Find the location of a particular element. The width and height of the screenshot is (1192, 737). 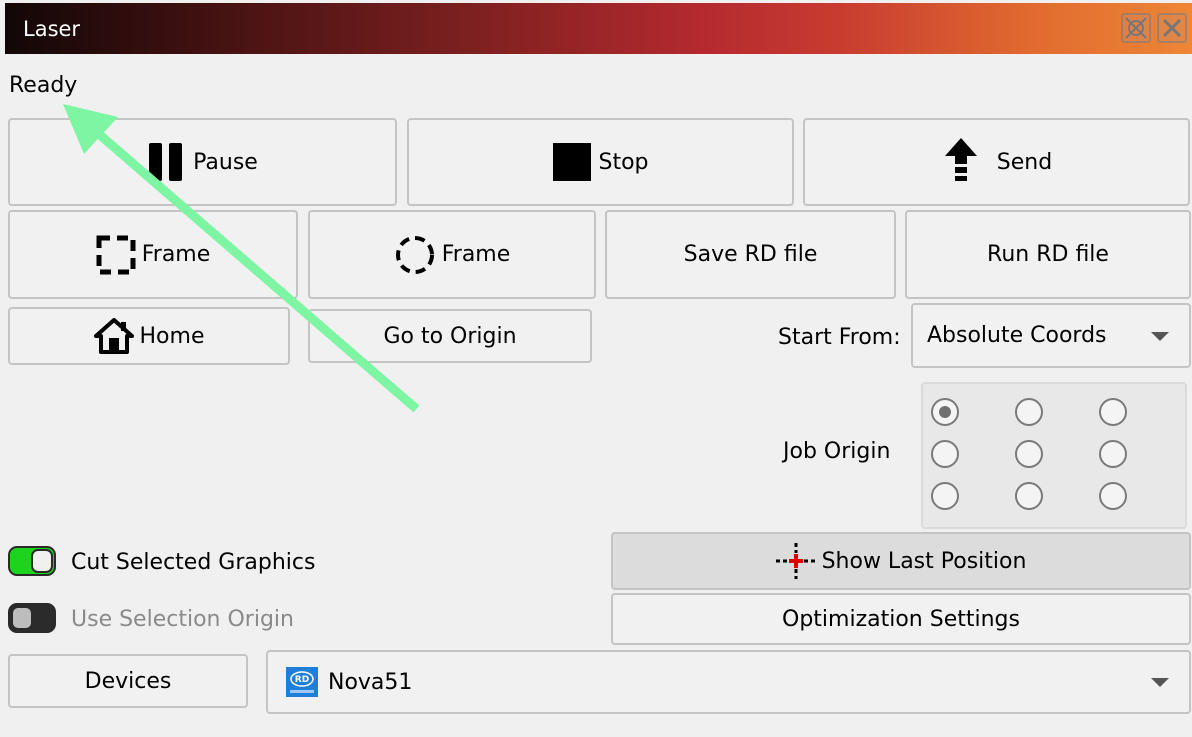

job-origin-top-center-radio is located at coordinates (1029, 412).